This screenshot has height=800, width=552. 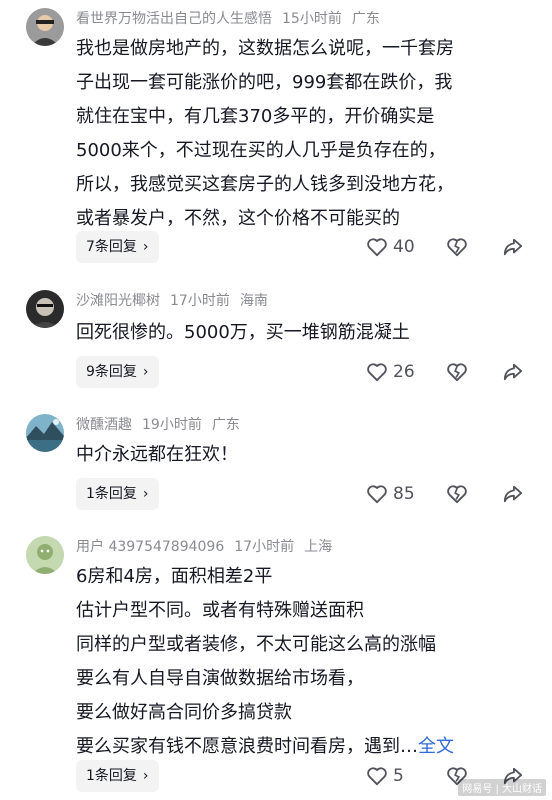 What do you see at coordinates (306, 455) in the screenshot?
I see `comment-text: 中介永远都在狂欢！` at bounding box center [306, 455].